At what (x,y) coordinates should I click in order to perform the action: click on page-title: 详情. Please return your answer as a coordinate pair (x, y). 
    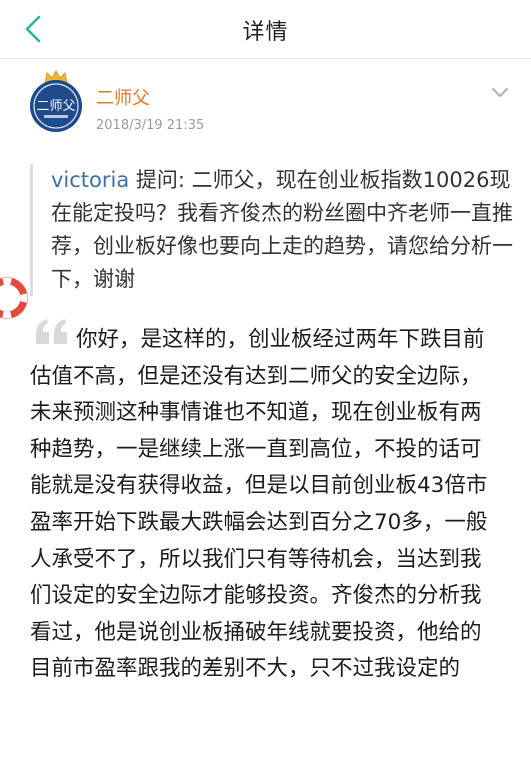
    Looking at the image, I should click on (265, 32).